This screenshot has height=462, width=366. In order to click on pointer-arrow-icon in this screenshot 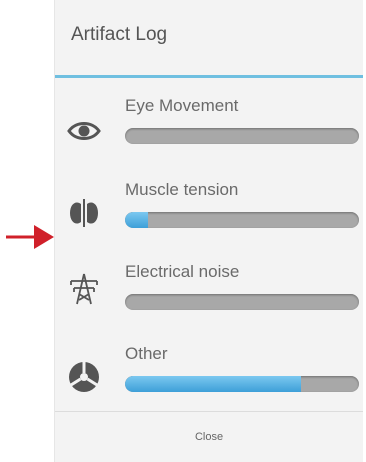, I will do `click(30, 237)`.